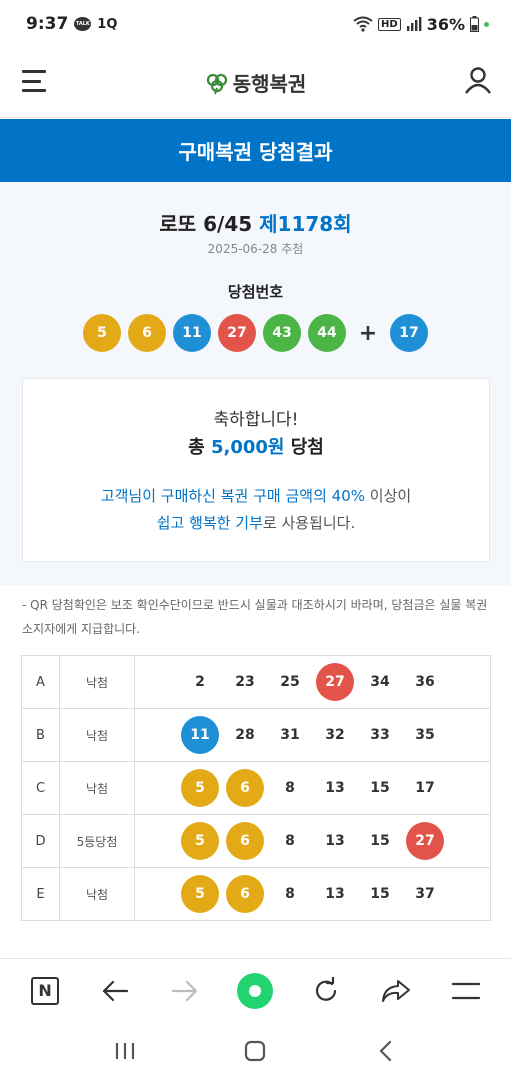 The width and height of the screenshot is (511, 1080). What do you see at coordinates (40, 894) in the screenshot?
I see `row-label: E` at bounding box center [40, 894].